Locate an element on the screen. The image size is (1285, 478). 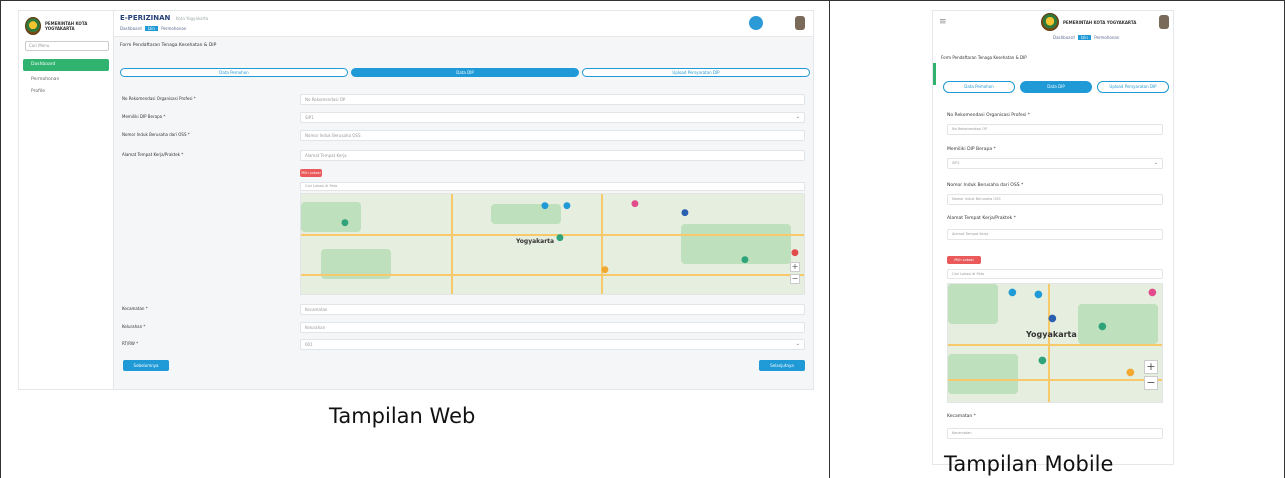
kelurahan-input: Kelurahan is located at coordinates (552, 327).